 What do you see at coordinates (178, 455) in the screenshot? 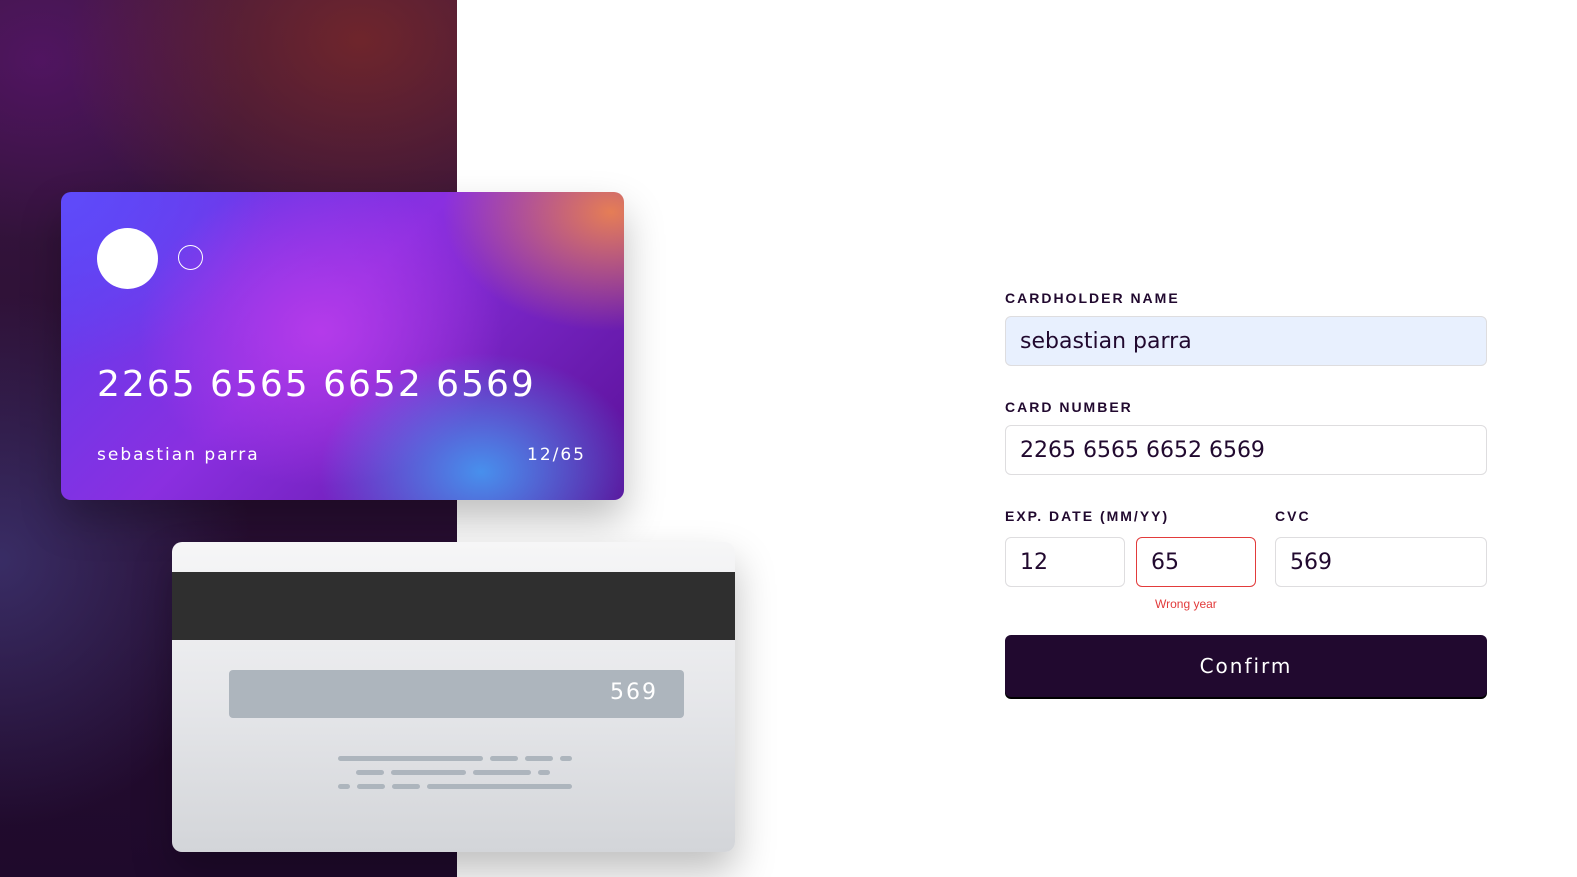
I see `card-front-holder-name: sebastian parra` at bounding box center [178, 455].